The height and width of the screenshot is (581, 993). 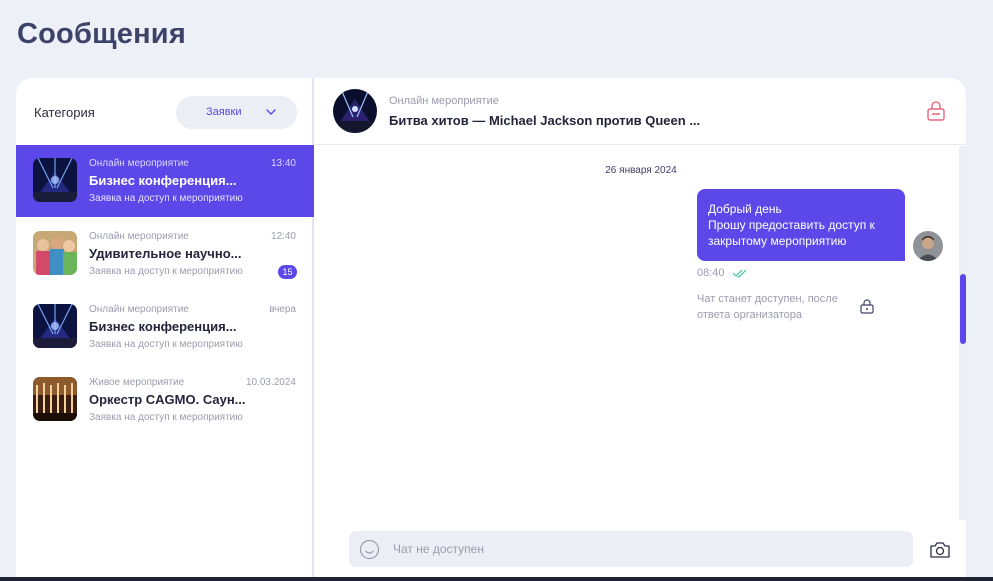 I want to click on chat-event-kind: Онлайн мероприятие, so click(x=444, y=101).